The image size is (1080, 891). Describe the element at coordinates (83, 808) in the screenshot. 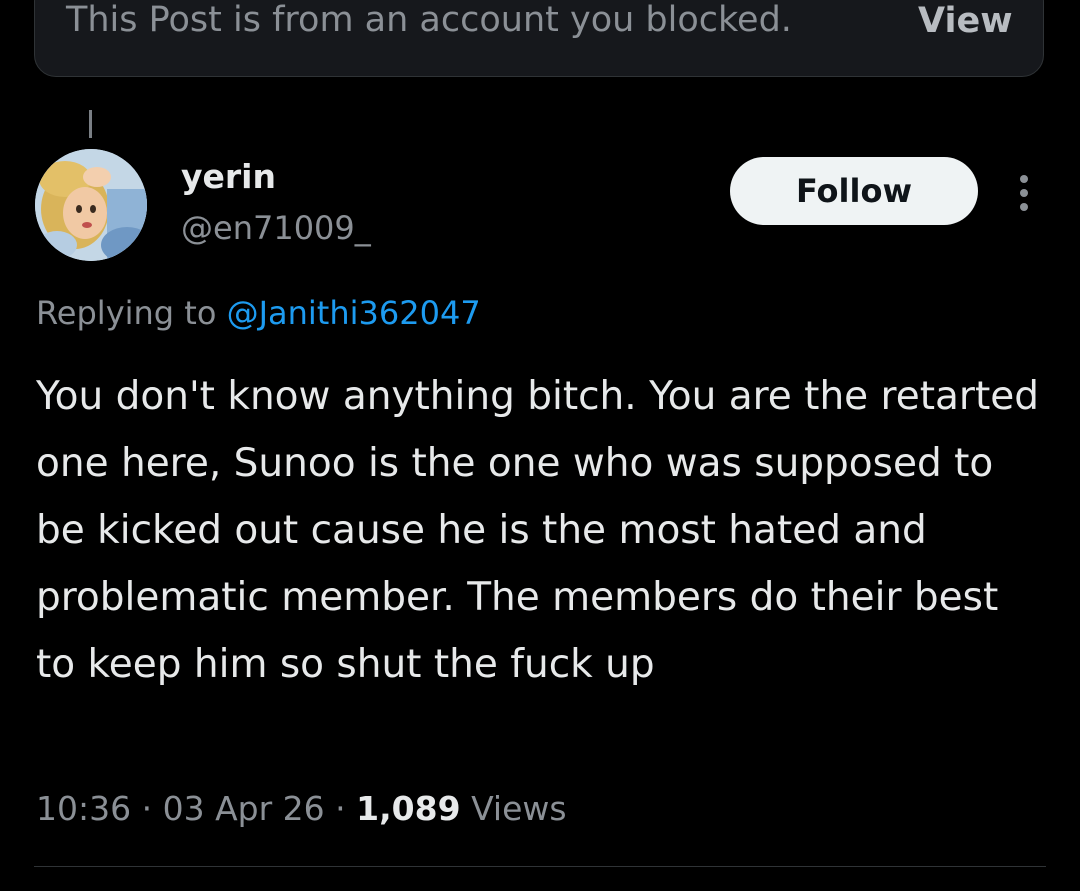

I see `tweet-time: 10:36` at that location.